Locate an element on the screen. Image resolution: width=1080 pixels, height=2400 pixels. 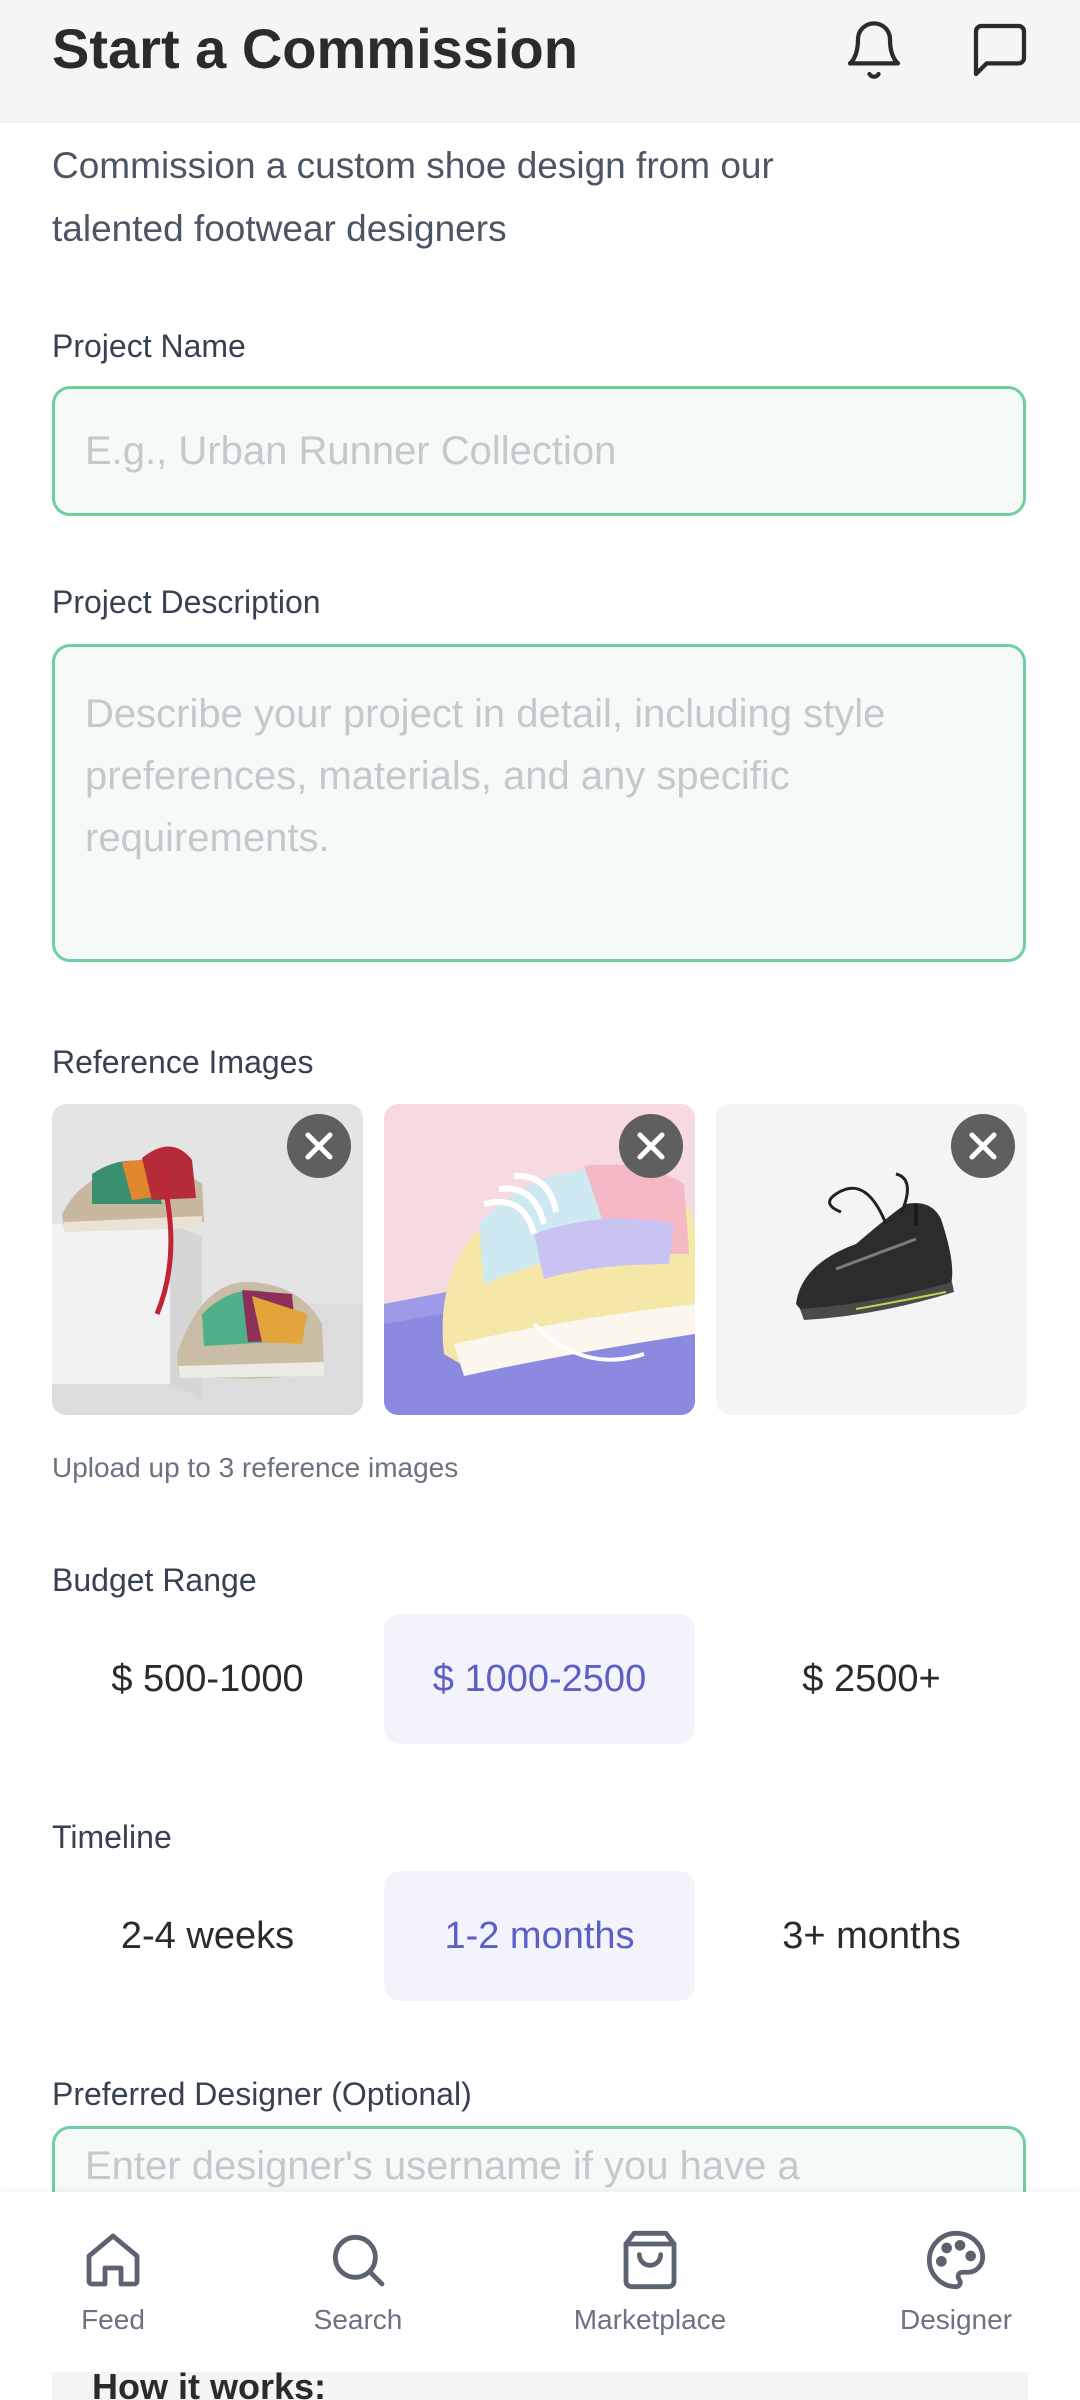
how-it-works-peek: How it works: is located at coordinates (540, 2386).